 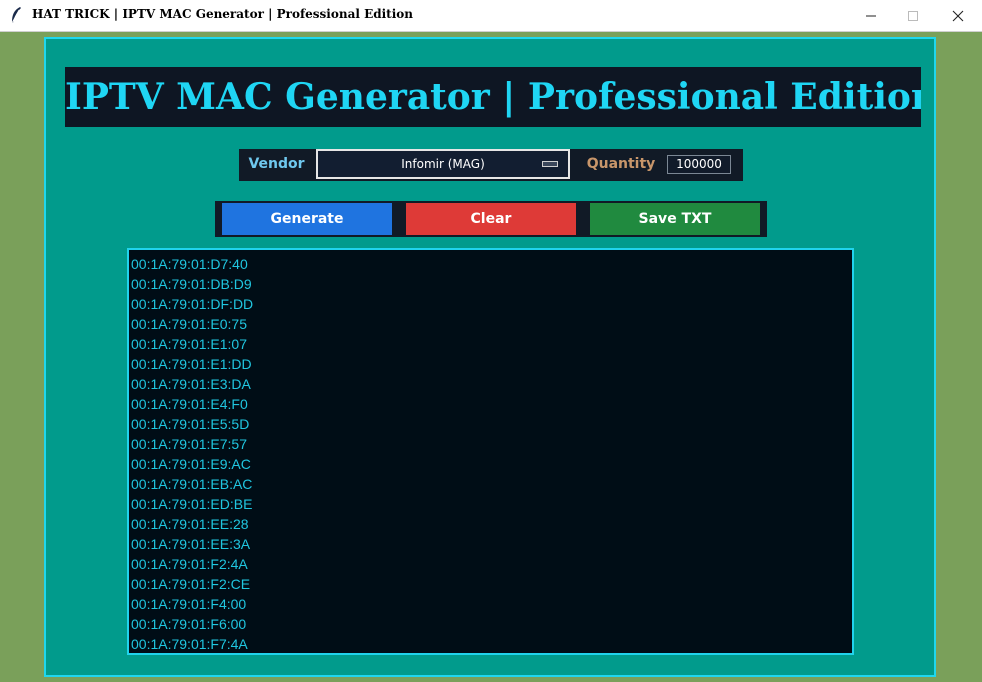 What do you see at coordinates (675, 219) in the screenshot?
I see `save-txt-button: Save TXT` at bounding box center [675, 219].